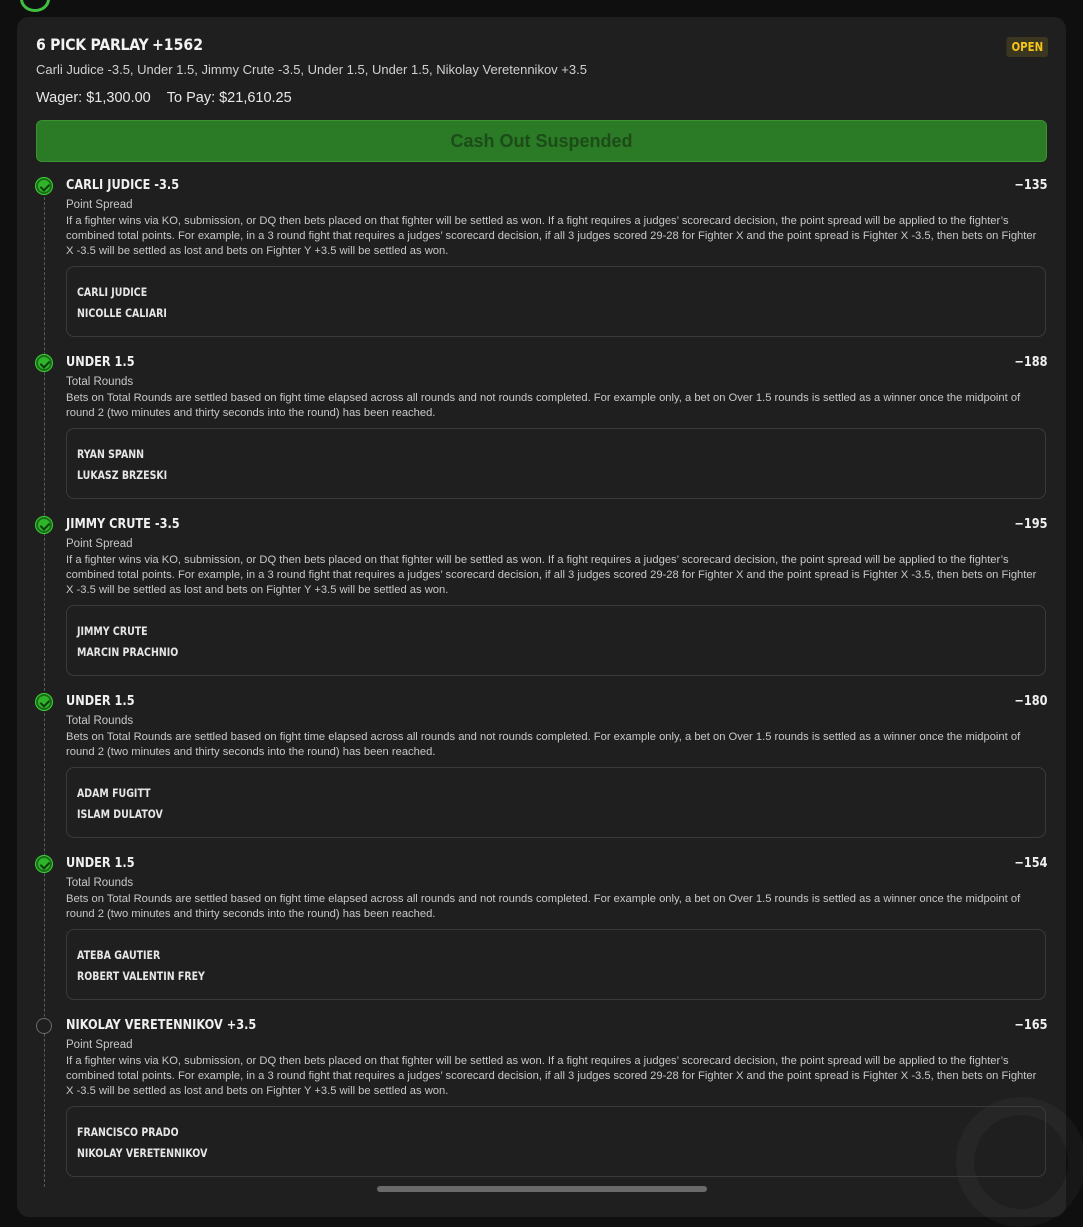  Describe the element at coordinates (1027, 47) in the screenshot. I see `status-badge: OPEN` at that location.